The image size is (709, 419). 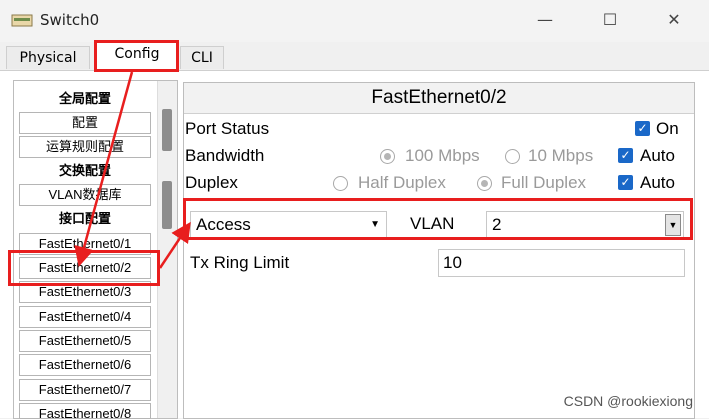 I want to click on window-title: Switch0, so click(x=70, y=20).